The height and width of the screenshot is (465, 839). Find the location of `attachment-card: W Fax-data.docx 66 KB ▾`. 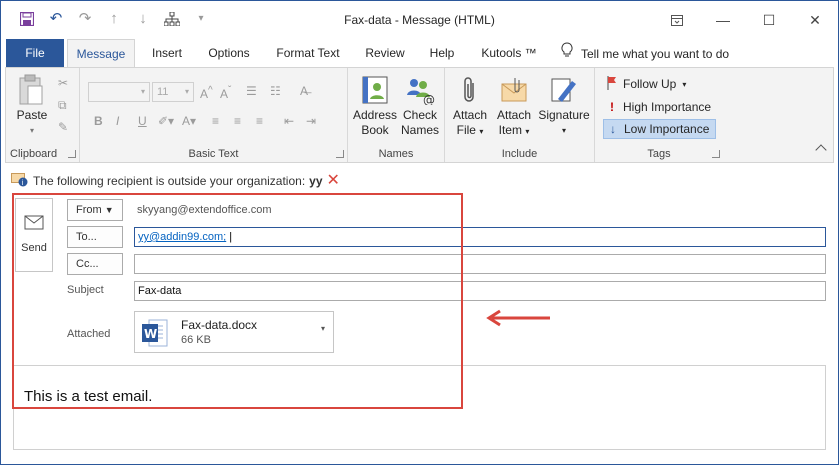

attachment-card: W Fax-data.docx 66 KB ▾ is located at coordinates (234, 332).